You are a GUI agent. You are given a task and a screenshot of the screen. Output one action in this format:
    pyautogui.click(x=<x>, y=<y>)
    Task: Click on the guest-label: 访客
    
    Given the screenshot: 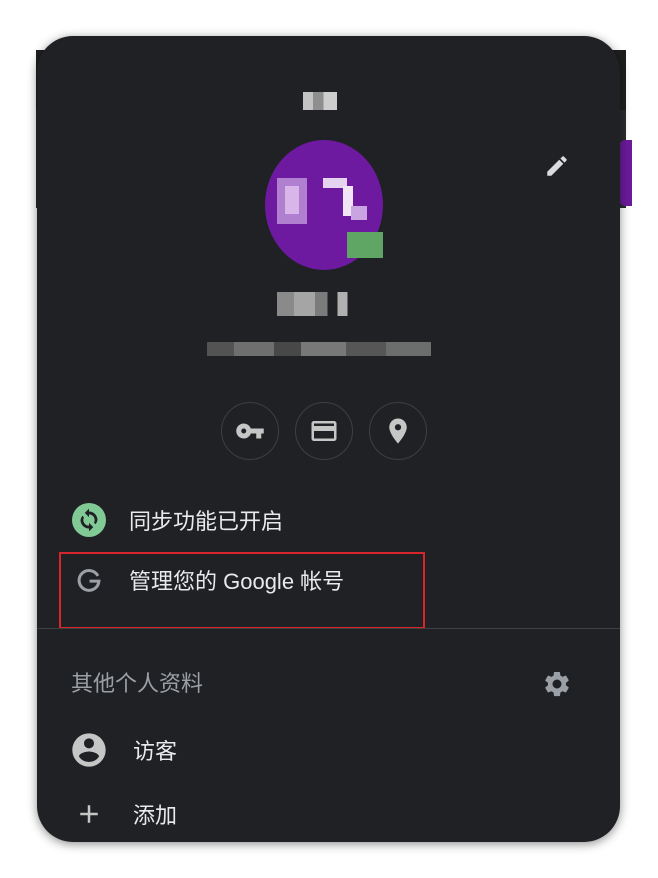 What is the action you would take?
    pyautogui.click(x=155, y=751)
    